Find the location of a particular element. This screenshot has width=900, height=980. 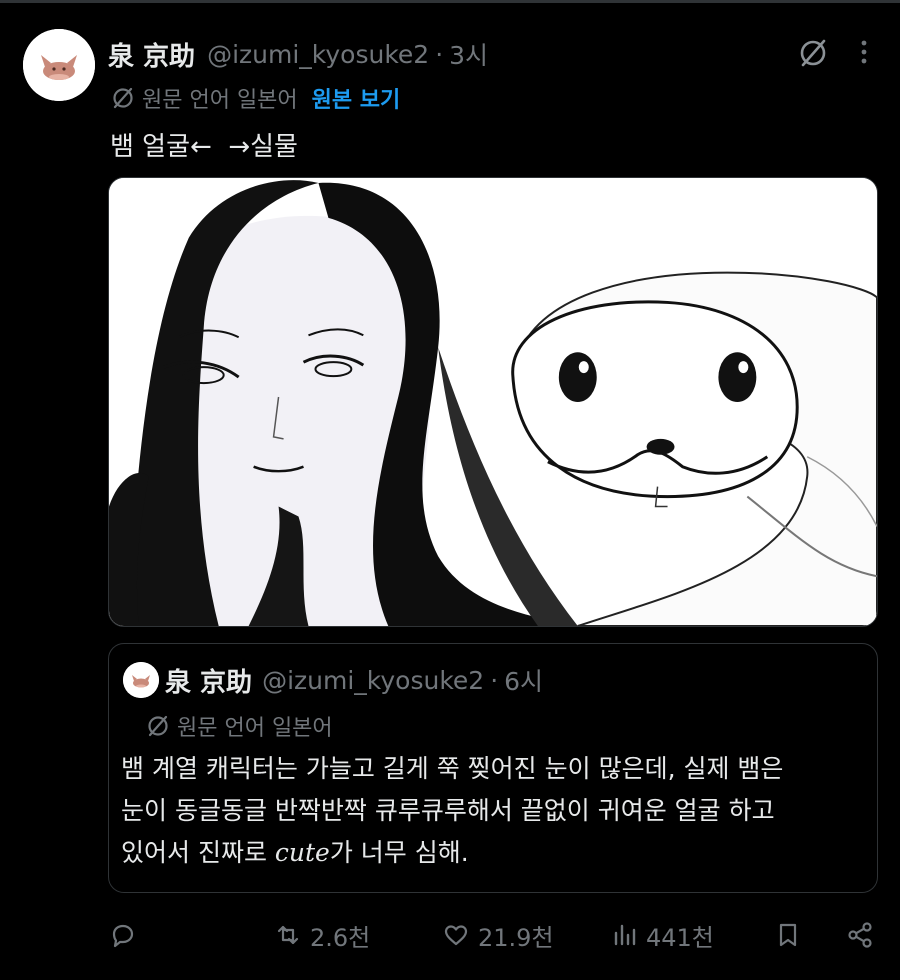

author-name: 泉 京助 is located at coordinates (151, 54).